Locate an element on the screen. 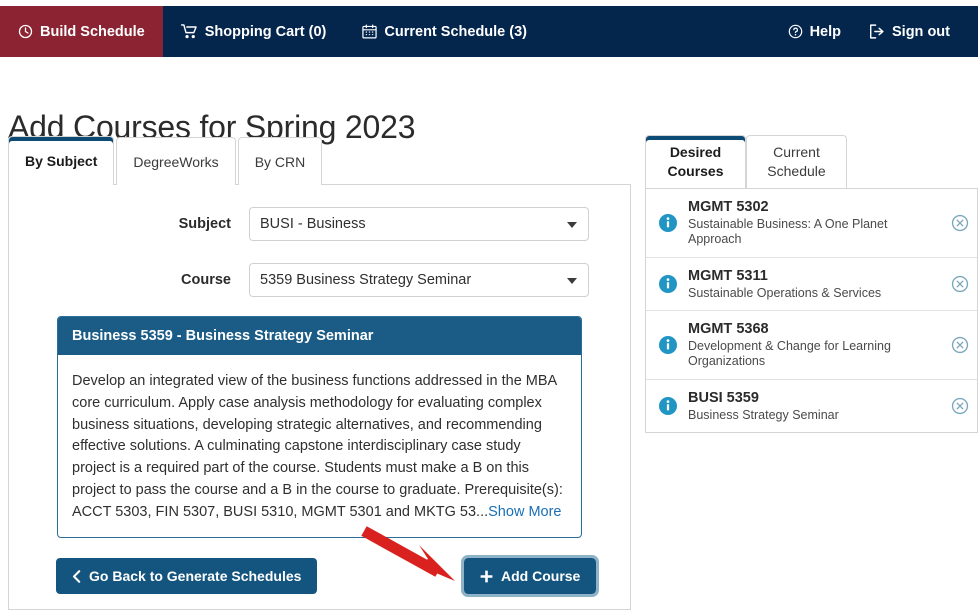  nav-label-current-schedule: Current Schedule (3) is located at coordinates (455, 31).